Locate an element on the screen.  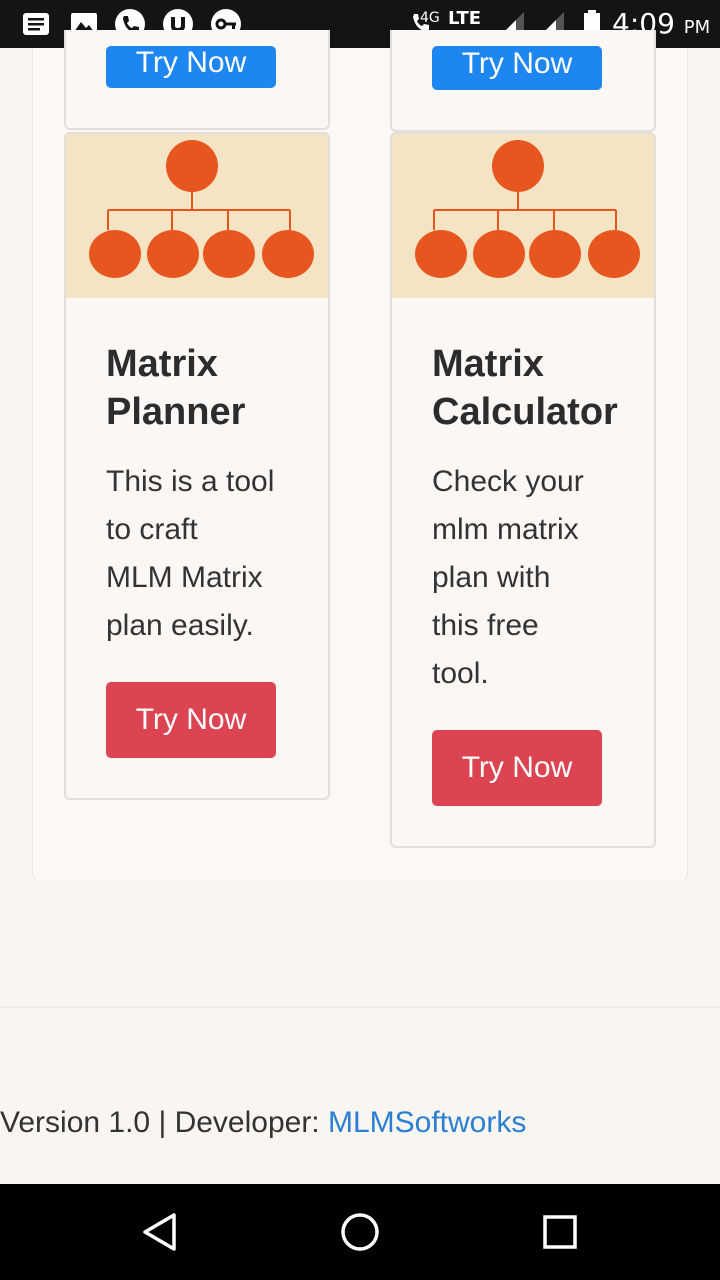
navigation-bar is located at coordinates (360, 1232).